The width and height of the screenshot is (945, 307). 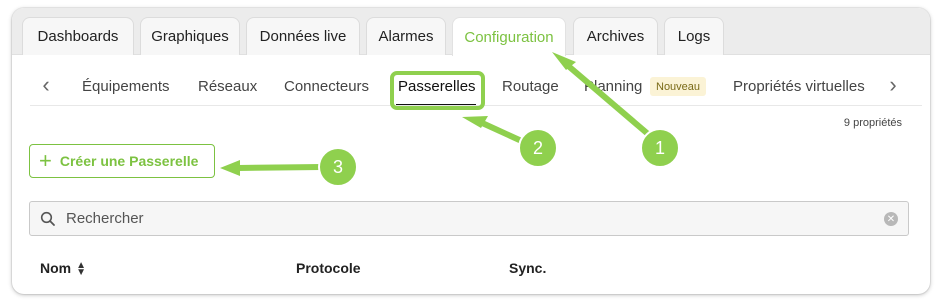 I want to click on search-placeholder: Rechercher, so click(x=105, y=218).